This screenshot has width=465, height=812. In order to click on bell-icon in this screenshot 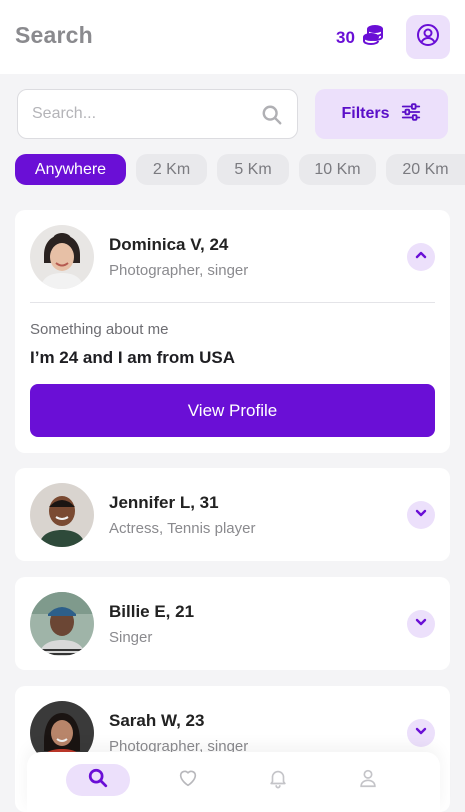, I will do `click(278, 780)`.